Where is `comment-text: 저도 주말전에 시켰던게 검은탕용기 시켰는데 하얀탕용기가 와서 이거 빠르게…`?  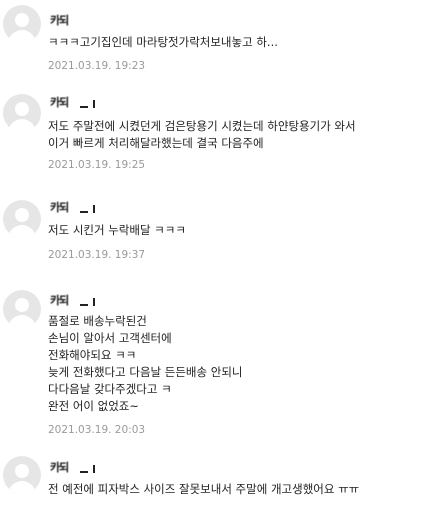 comment-text: 저도 주말전에 시켰던게 검은탕용기 시켰는데 하얀탕용기가 와서 이거 빠르게… is located at coordinates (238, 135).